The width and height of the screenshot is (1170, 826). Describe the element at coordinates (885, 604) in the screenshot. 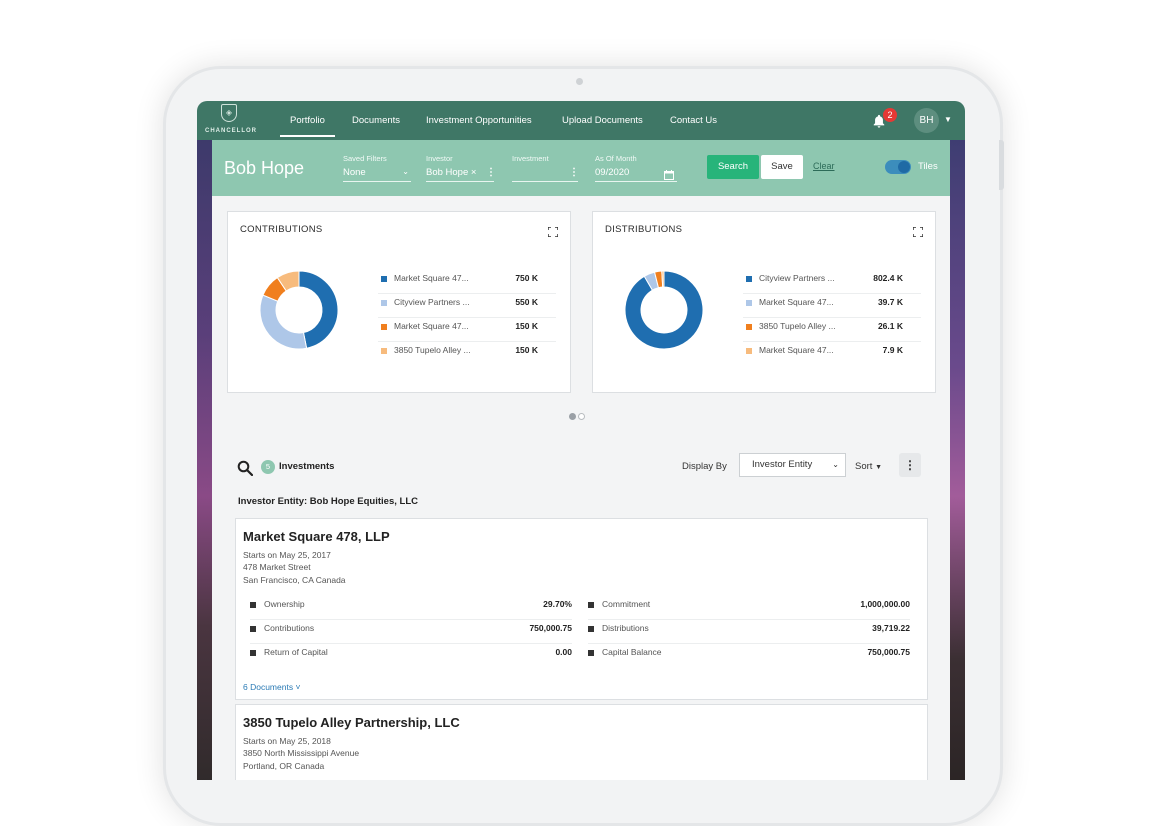

I see `metric-value: 1,000,000.00` at that location.